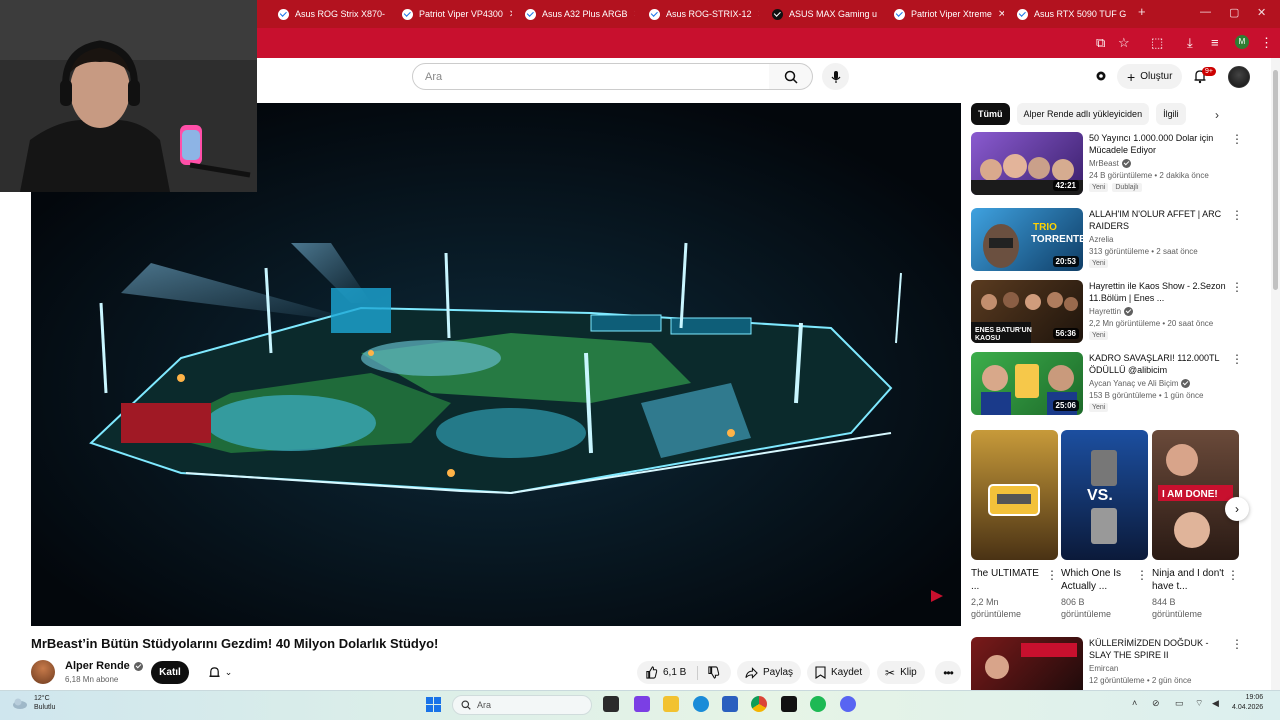  I want to click on spotify-icon, so click(818, 704).